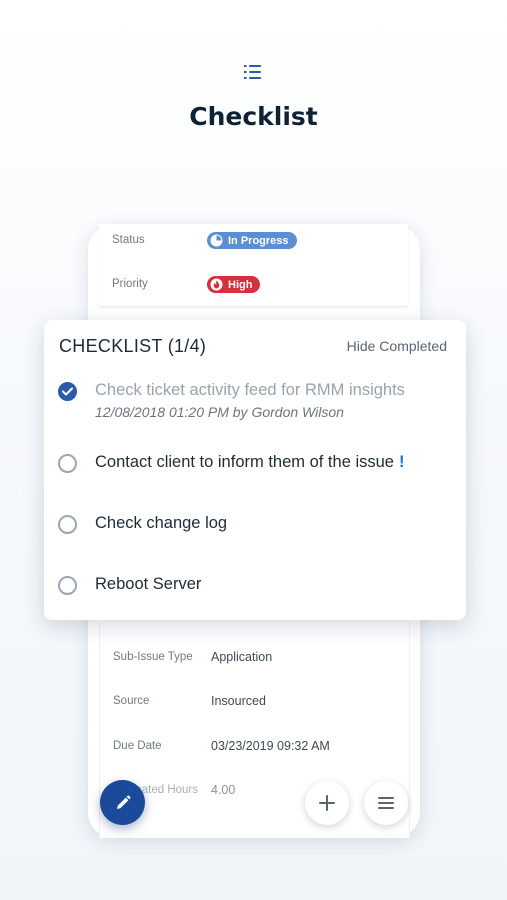 The width and height of the screenshot is (507, 900). Describe the element at coordinates (253, 116) in the screenshot. I see `page-title: Checklist` at that location.